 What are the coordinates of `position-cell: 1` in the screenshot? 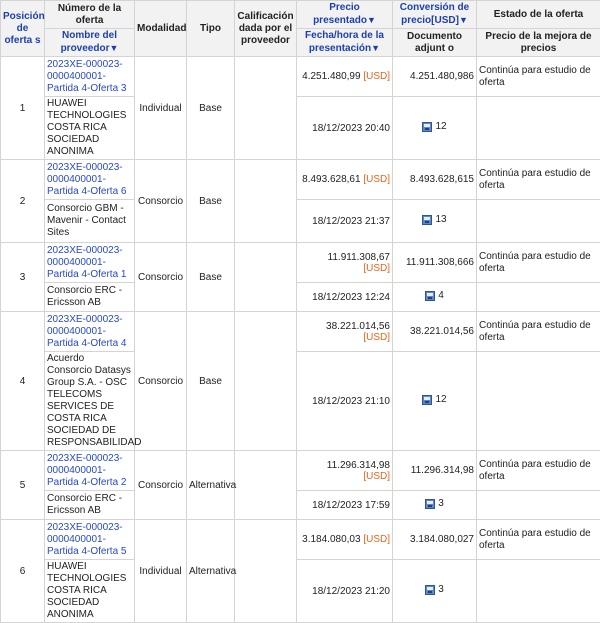 It's located at (23, 108).